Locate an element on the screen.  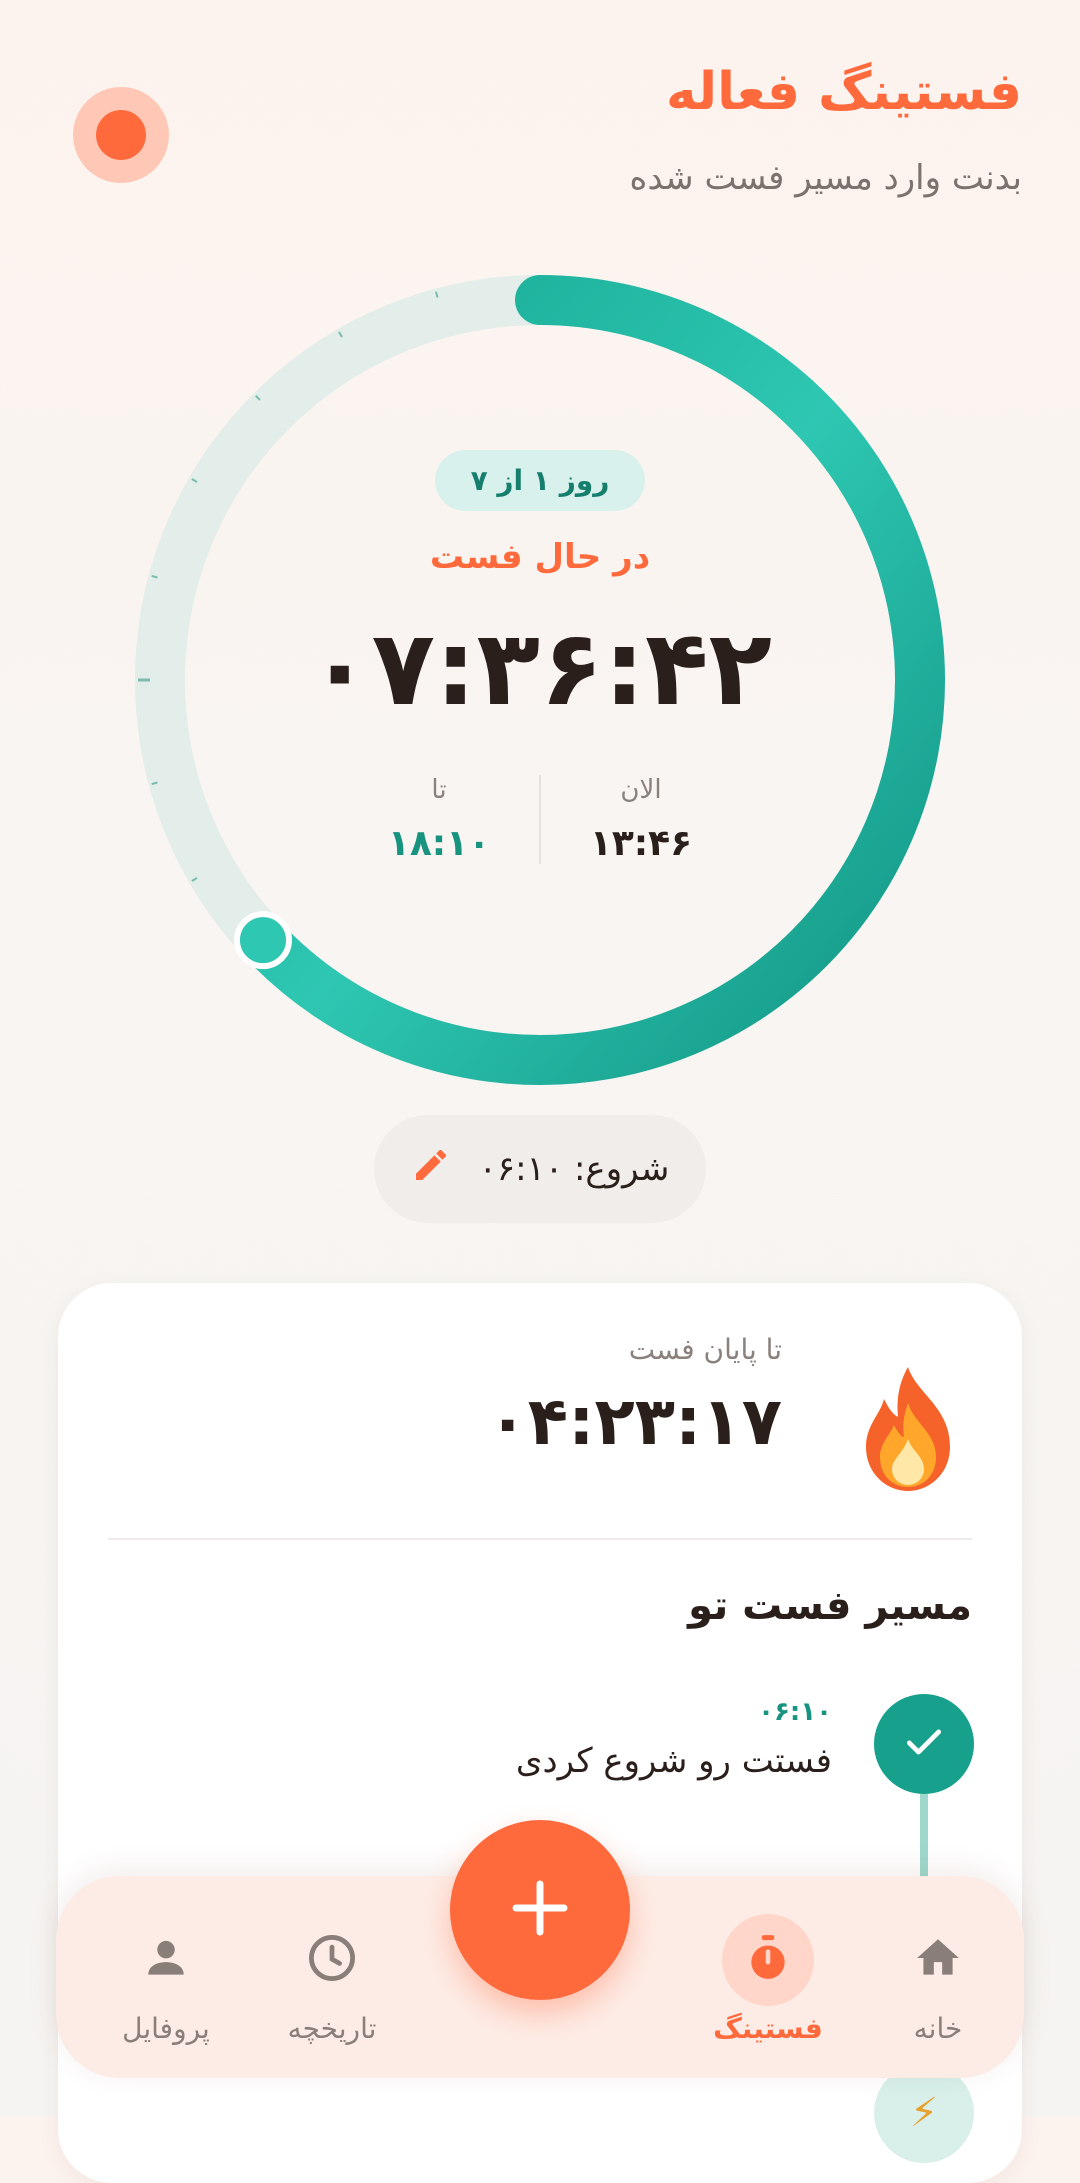
fasting-state-label: در حال فست is located at coordinates (540, 557).